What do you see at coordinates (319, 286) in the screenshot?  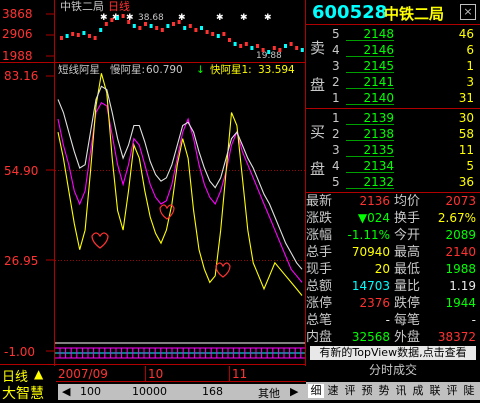 I see `stat-label: 总额` at bounding box center [319, 286].